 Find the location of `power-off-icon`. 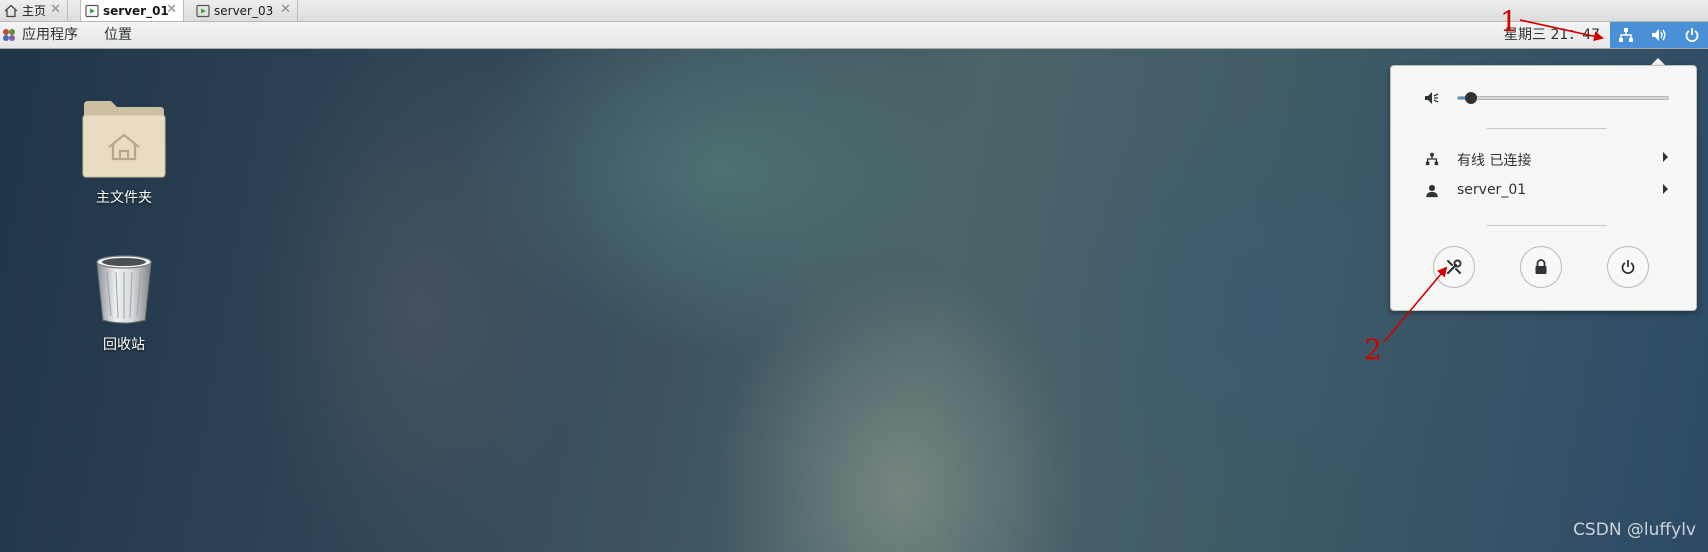

power-off-icon is located at coordinates (1628, 267).